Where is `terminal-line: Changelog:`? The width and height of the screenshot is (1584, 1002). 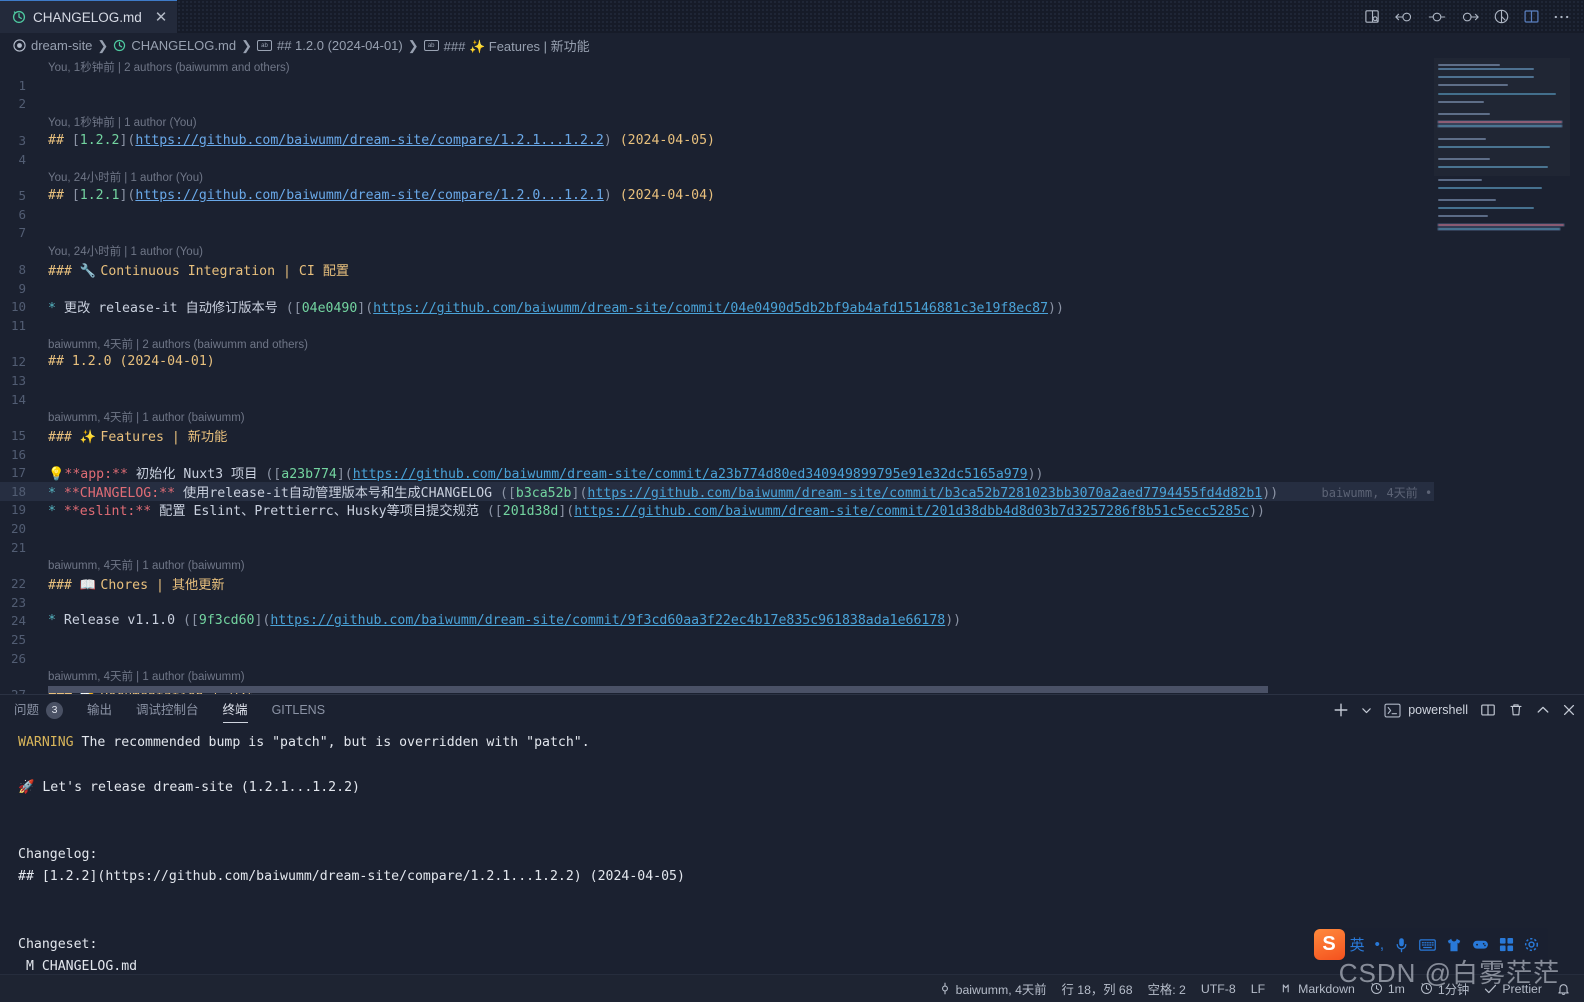 terminal-line: Changelog: is located at coordinates (801, 855).